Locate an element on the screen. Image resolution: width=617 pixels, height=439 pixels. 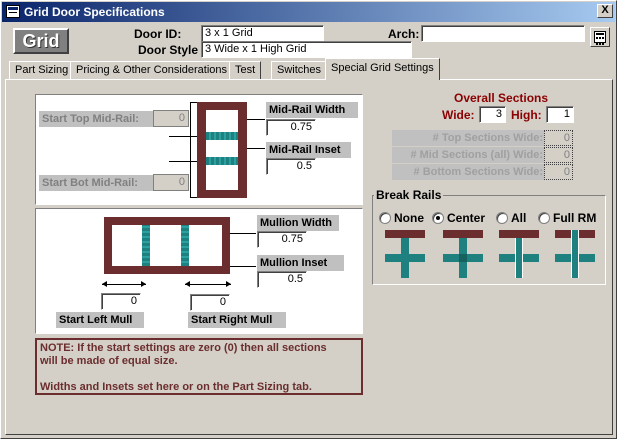
midrail-inset-input: 0.5 is located at coordinates (291, 166).